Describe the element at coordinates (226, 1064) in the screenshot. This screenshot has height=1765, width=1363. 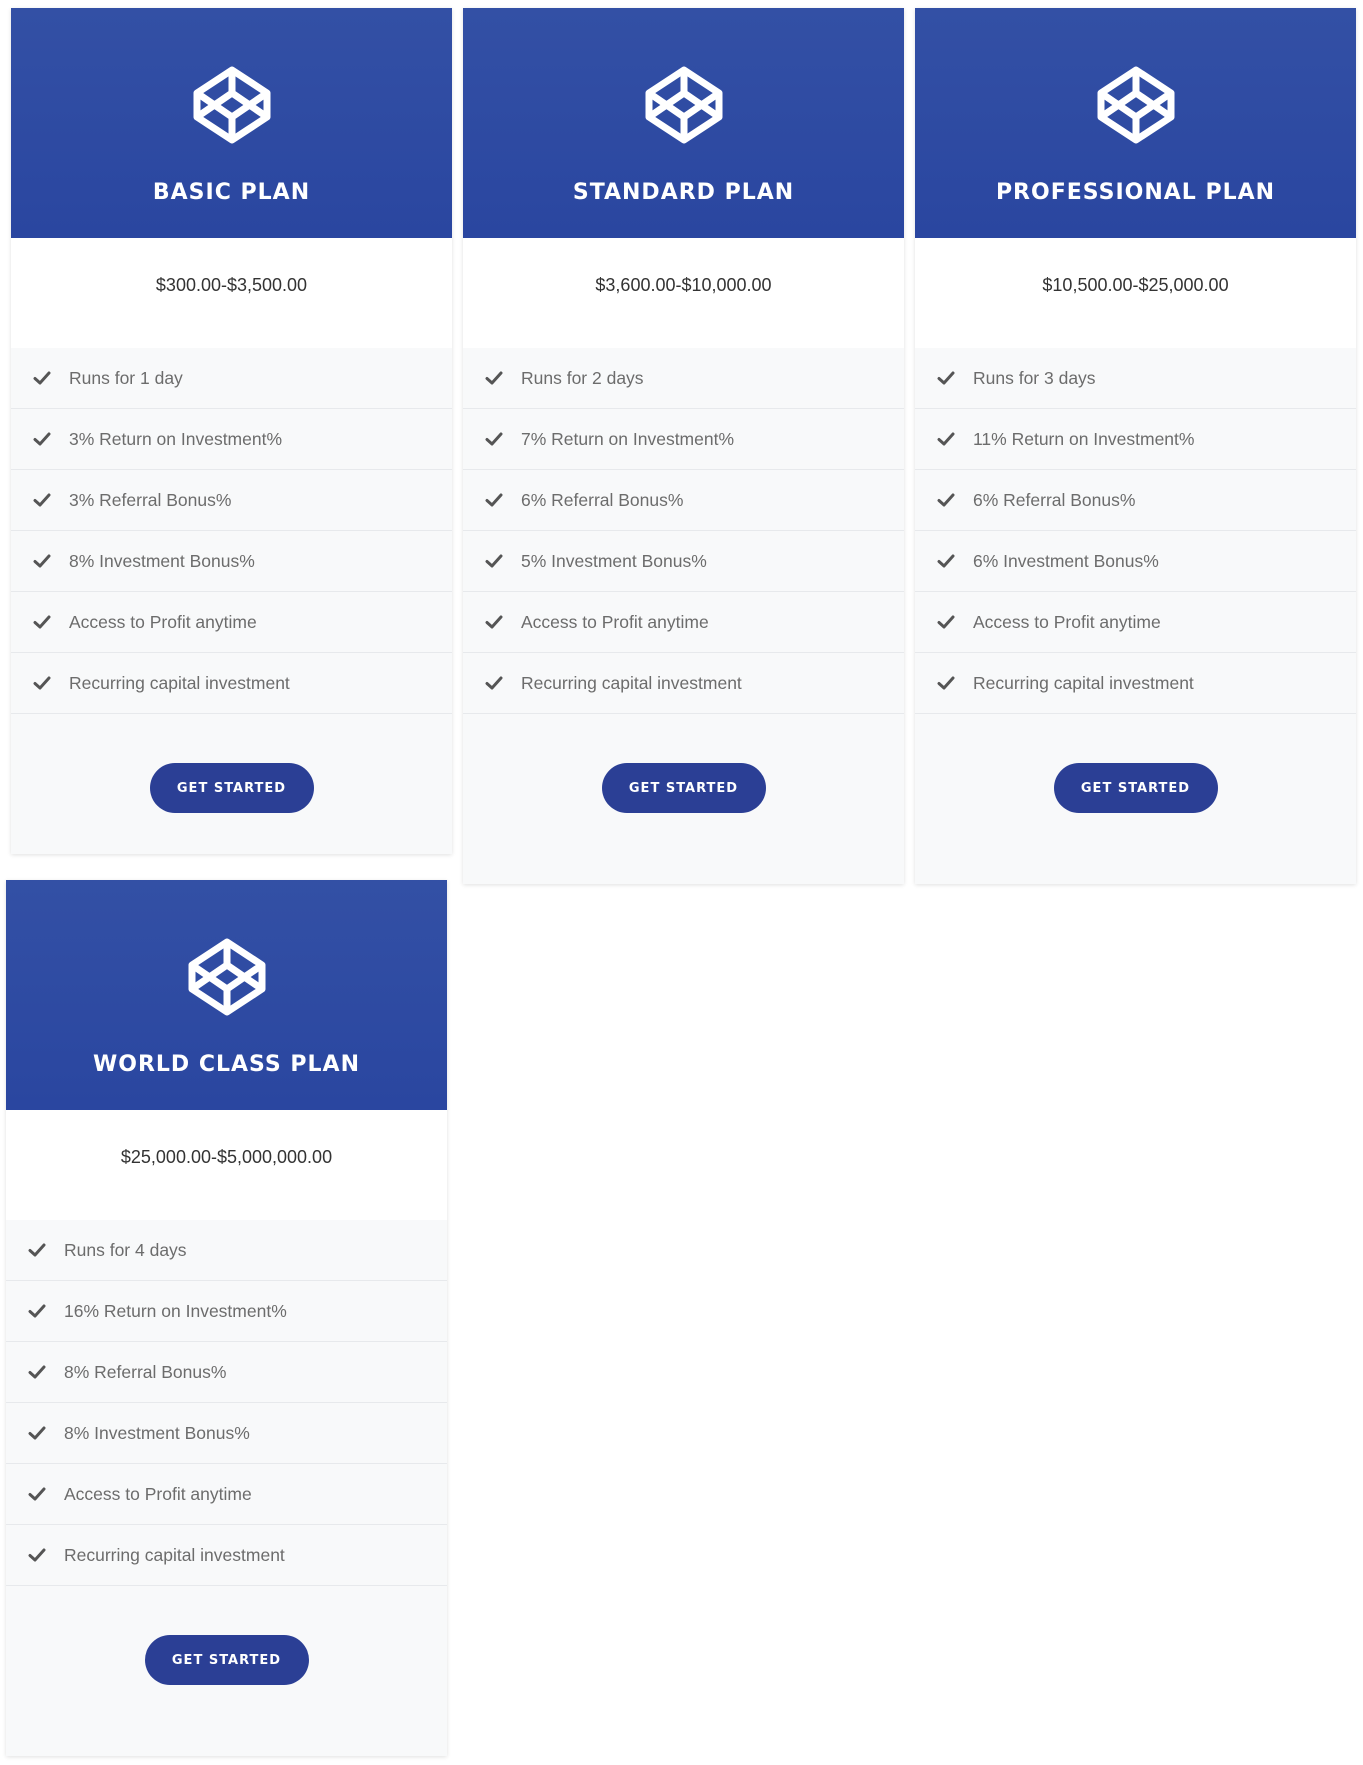
I see `plan-title: WORLD CLASS PLAN` at that location.